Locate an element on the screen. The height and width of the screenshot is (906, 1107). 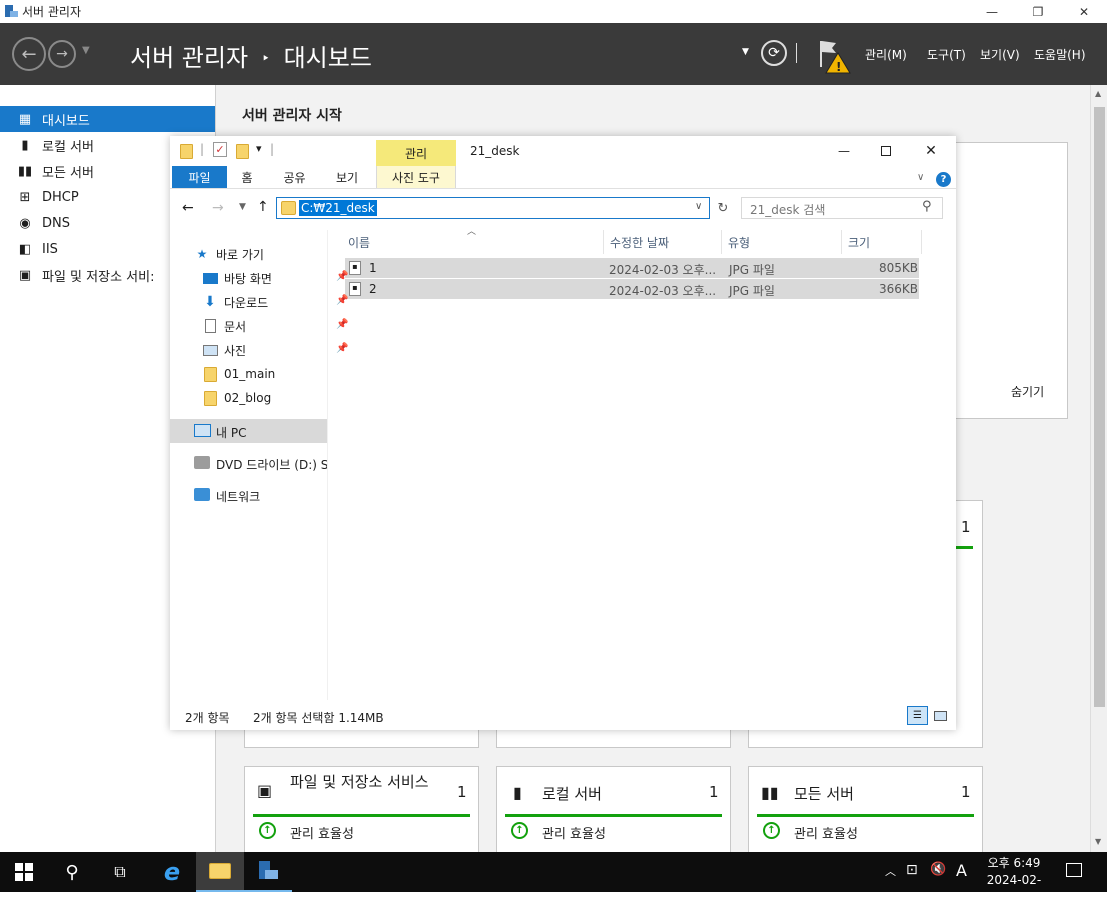
forward-button: → is located at coordinates (62, 54).